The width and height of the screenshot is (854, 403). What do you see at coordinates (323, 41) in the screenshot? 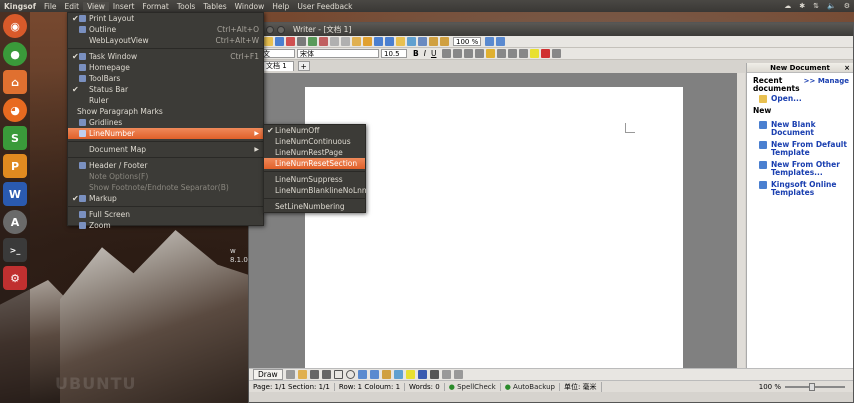
I see `spellcheck-icon` at bounding box center [323, 41].